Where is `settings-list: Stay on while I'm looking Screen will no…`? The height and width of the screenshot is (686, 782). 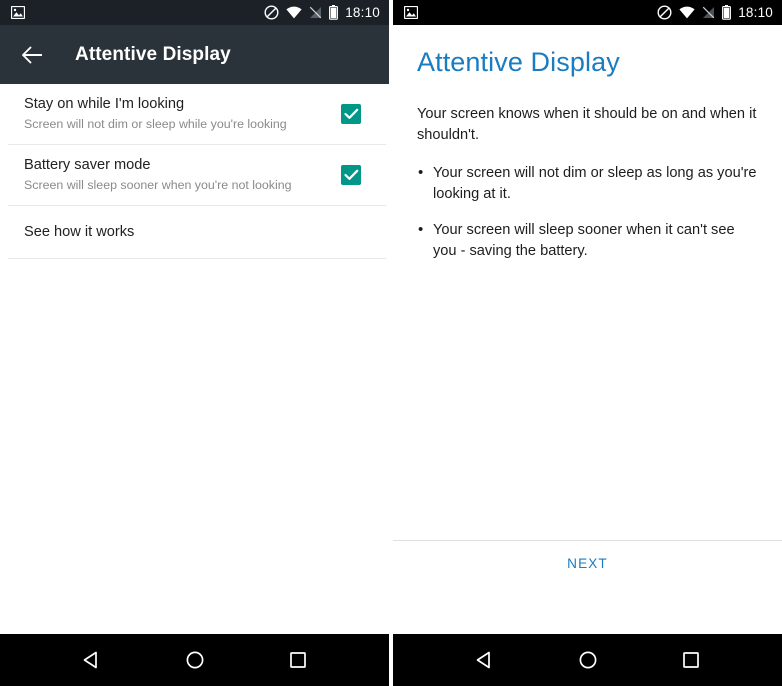 settings-list: Stay on while I'm looking Screen will no… is located at coordinates (194, 171).